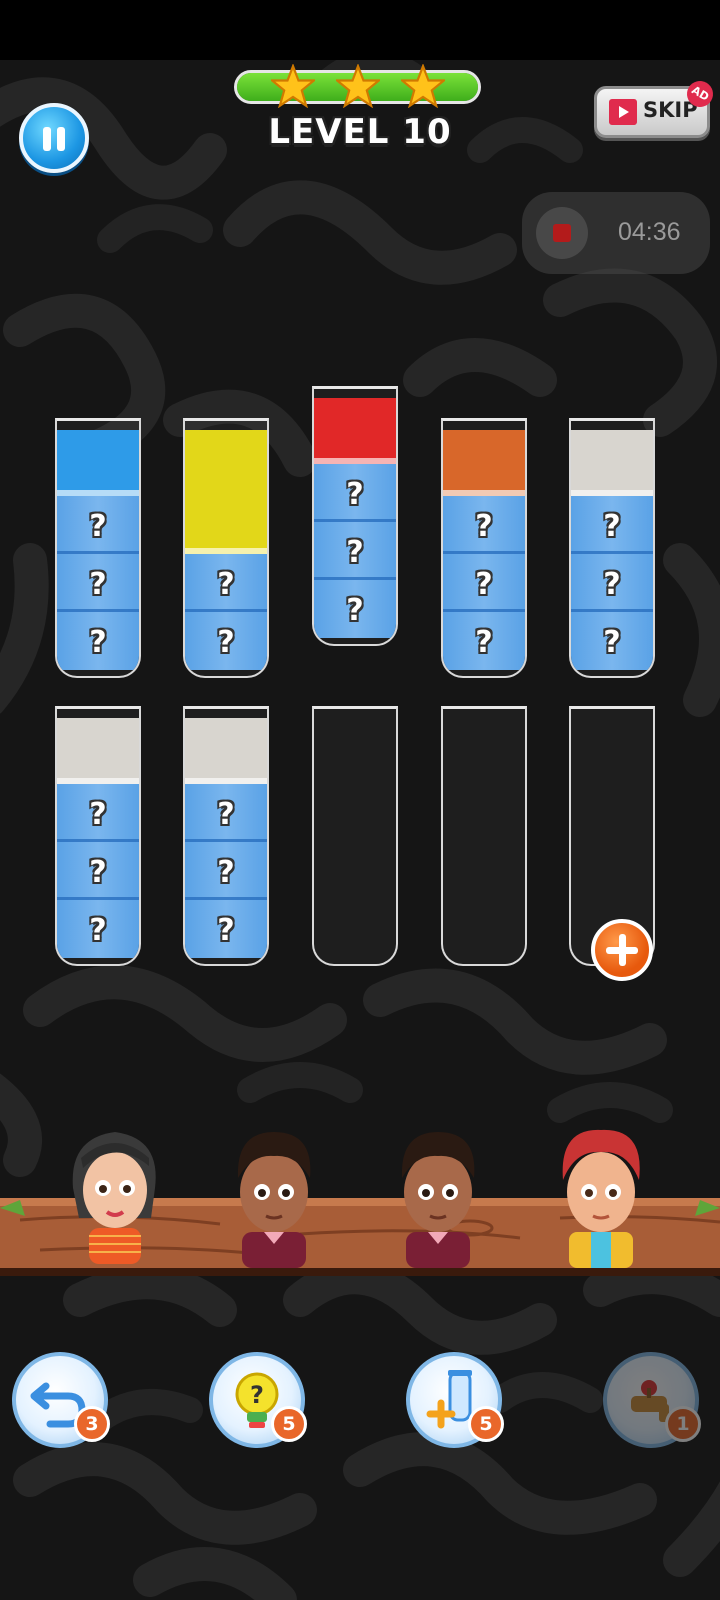 The width and height of the screenshot is (720, 1600). What do you see at coordinates (484, 463) in the screenshot?
I see `orange-liquid-layer` at bounding box center [484, 463].